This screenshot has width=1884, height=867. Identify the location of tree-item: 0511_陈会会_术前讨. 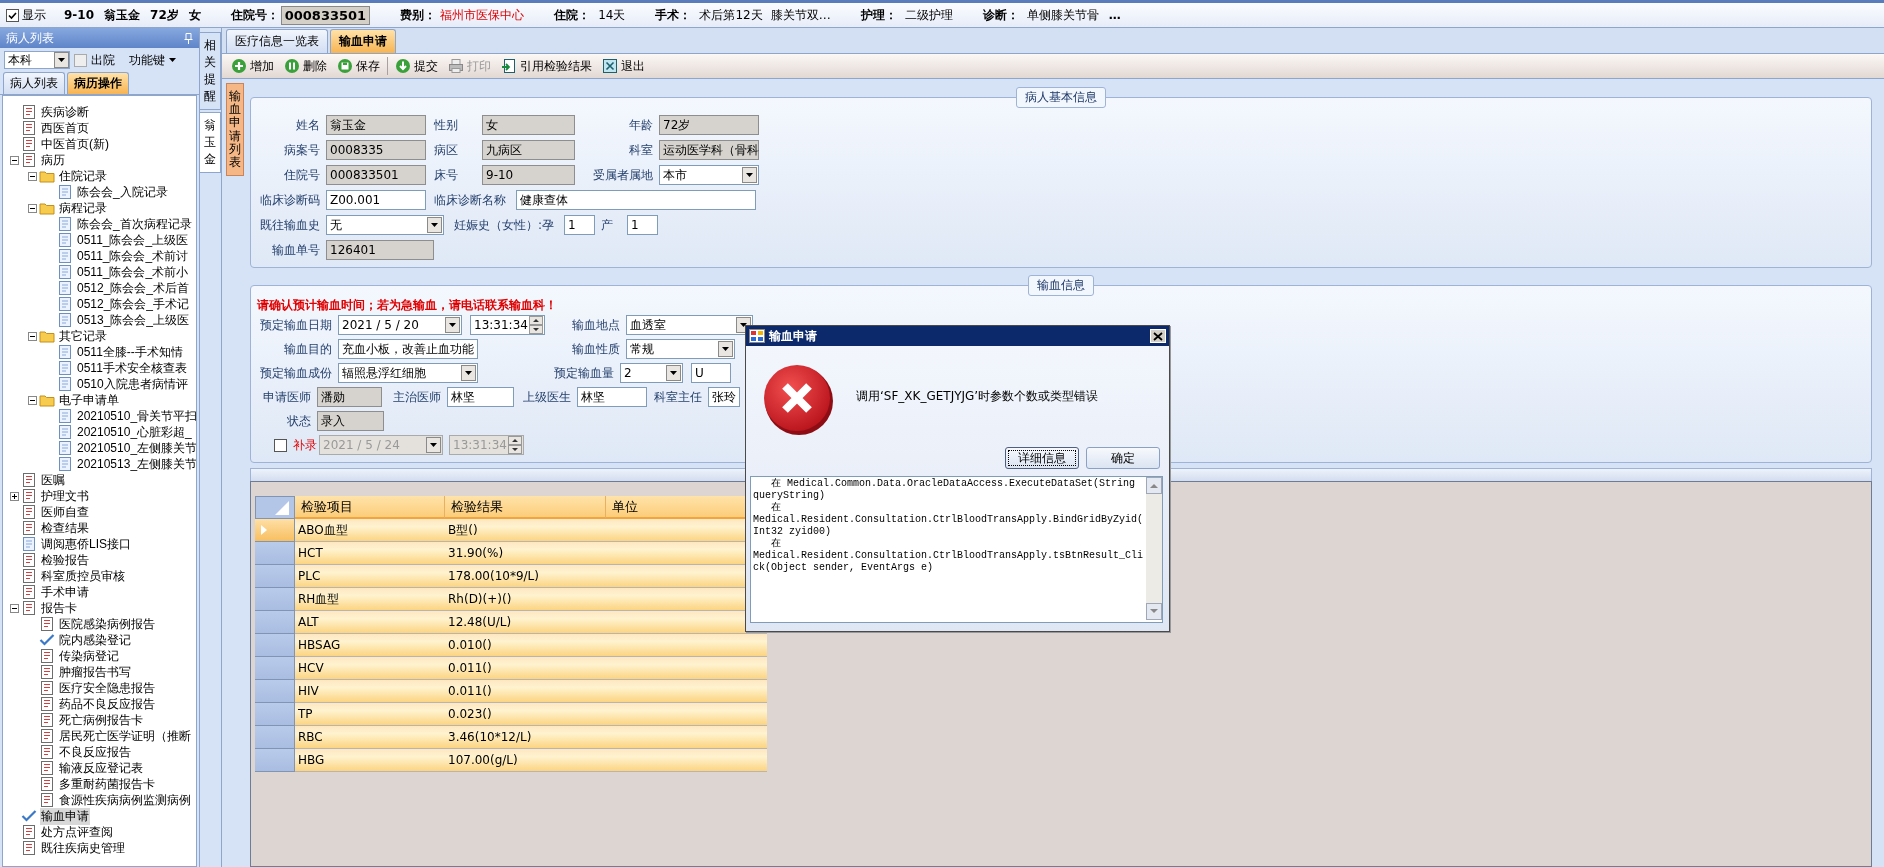
(133, 256).